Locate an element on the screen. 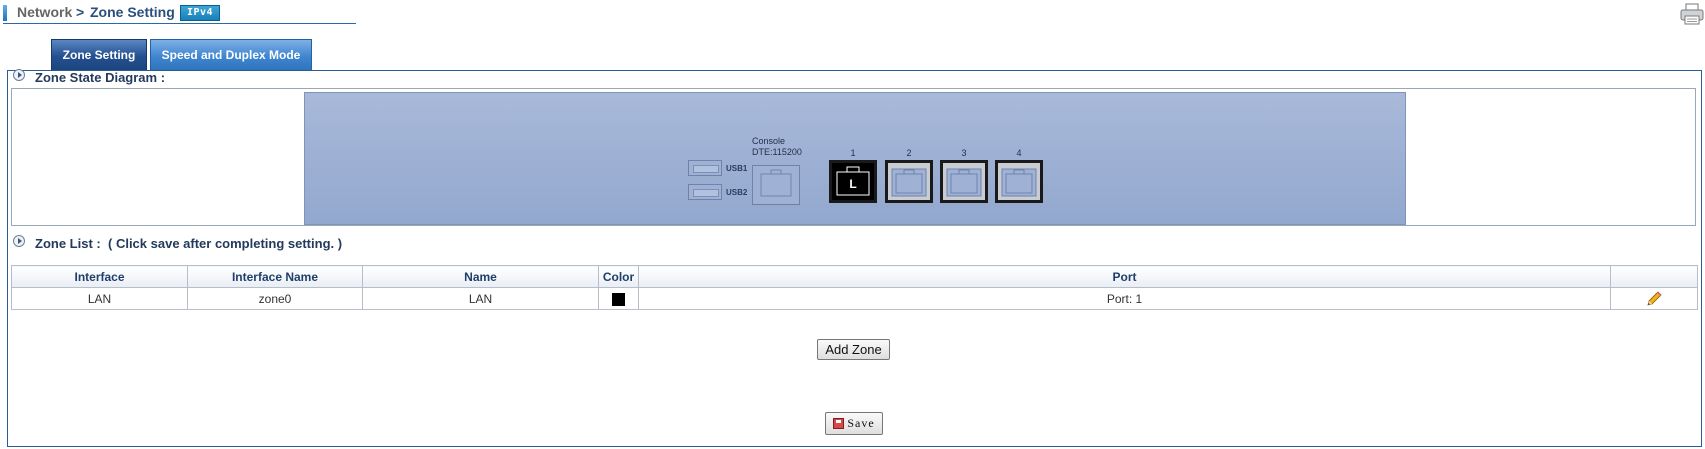  pencil-icon is located at coordinates (1654, 299).